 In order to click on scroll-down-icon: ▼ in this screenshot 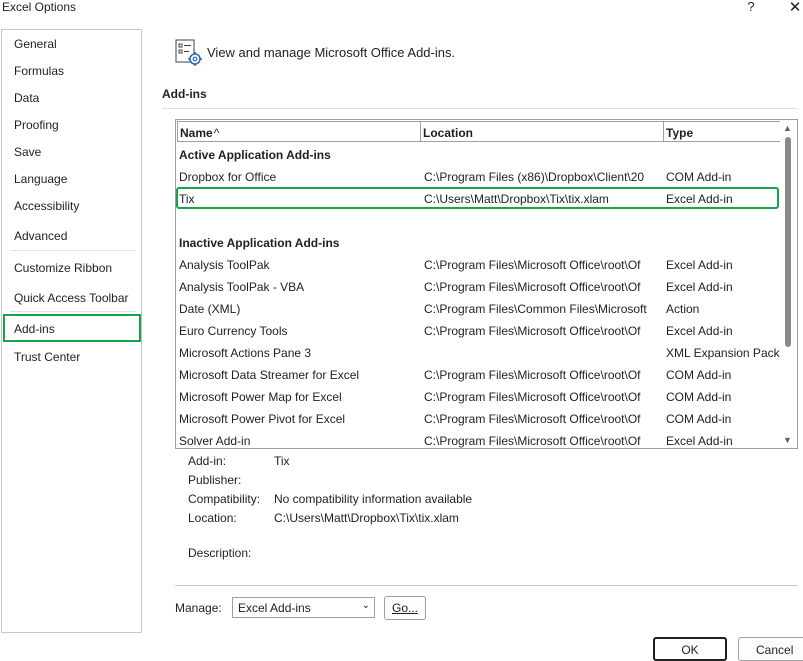, I will do `click(787, 440)`.